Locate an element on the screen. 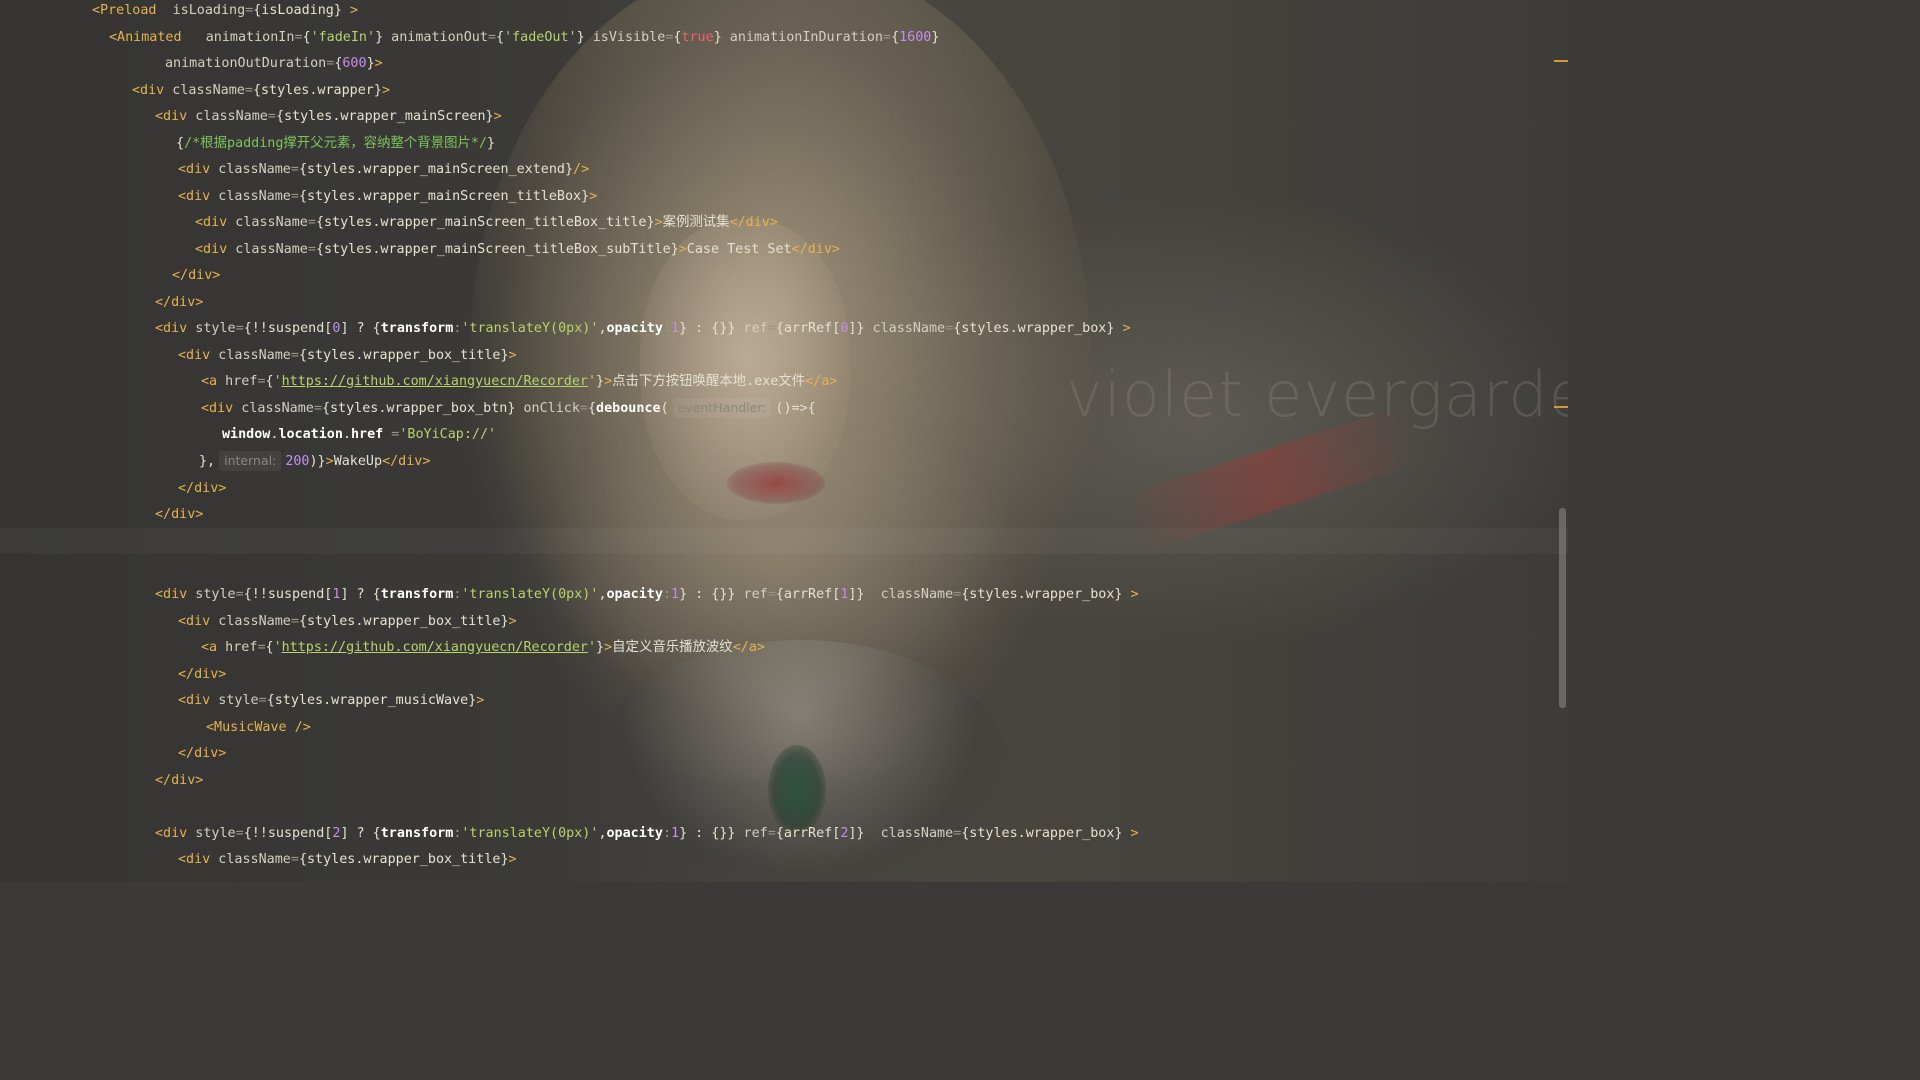 This screenshot has height=1080, width=1920. code-token: }, is located at coordinates (207, 461).